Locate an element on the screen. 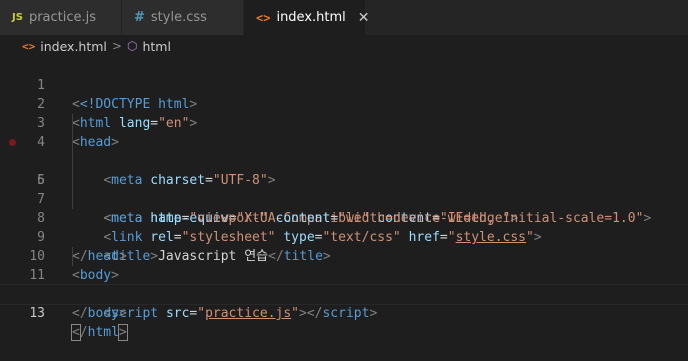 The width and height of the screenshot is (688, 361). tab-practice-js: JS practice.js is located at coordinates (61, 17).